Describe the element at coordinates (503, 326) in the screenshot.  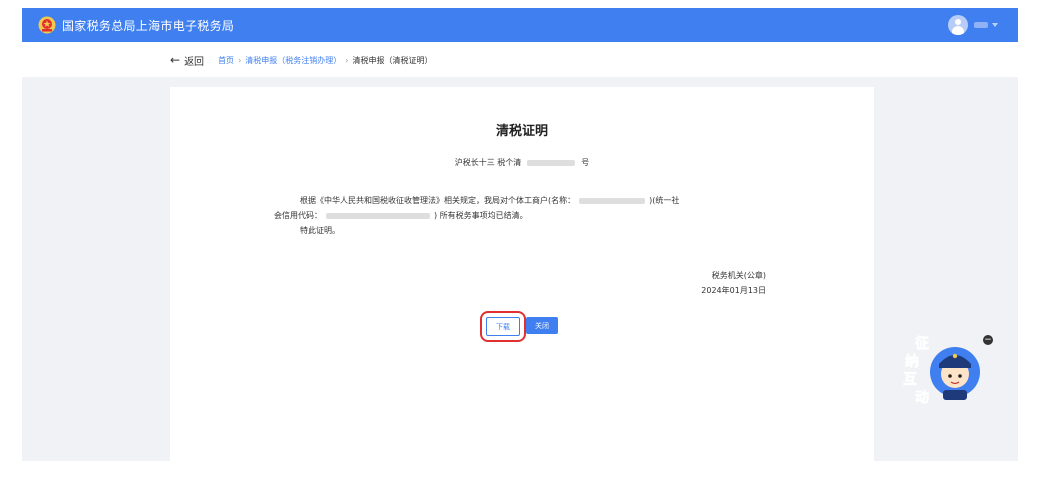
I see `download-button: 下载` at that location.